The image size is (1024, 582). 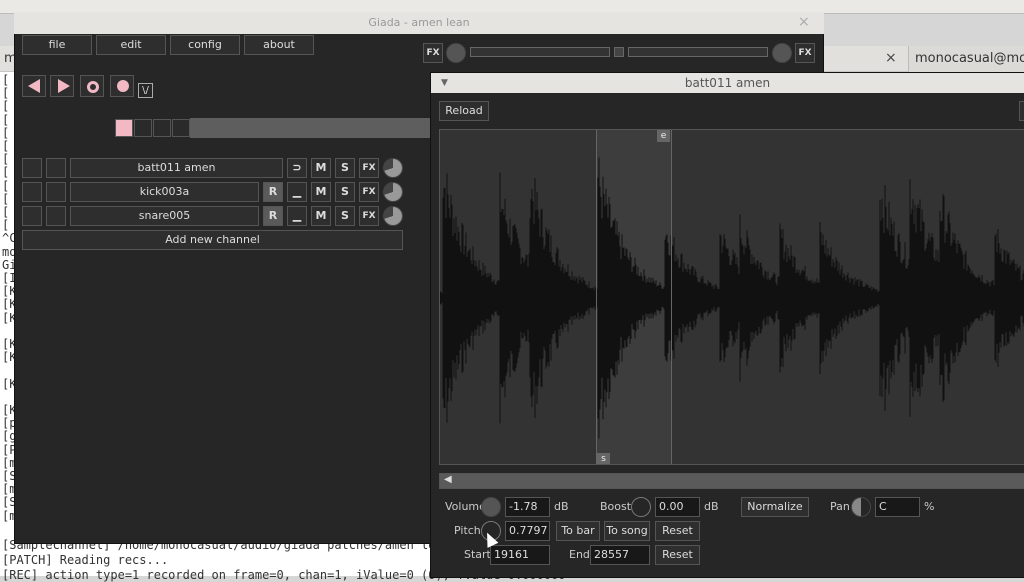 What do you see at coordinates (677, 531) in the screenshot?
I see `reset-pitch-button: Reset` at bounding box center [677, 531].